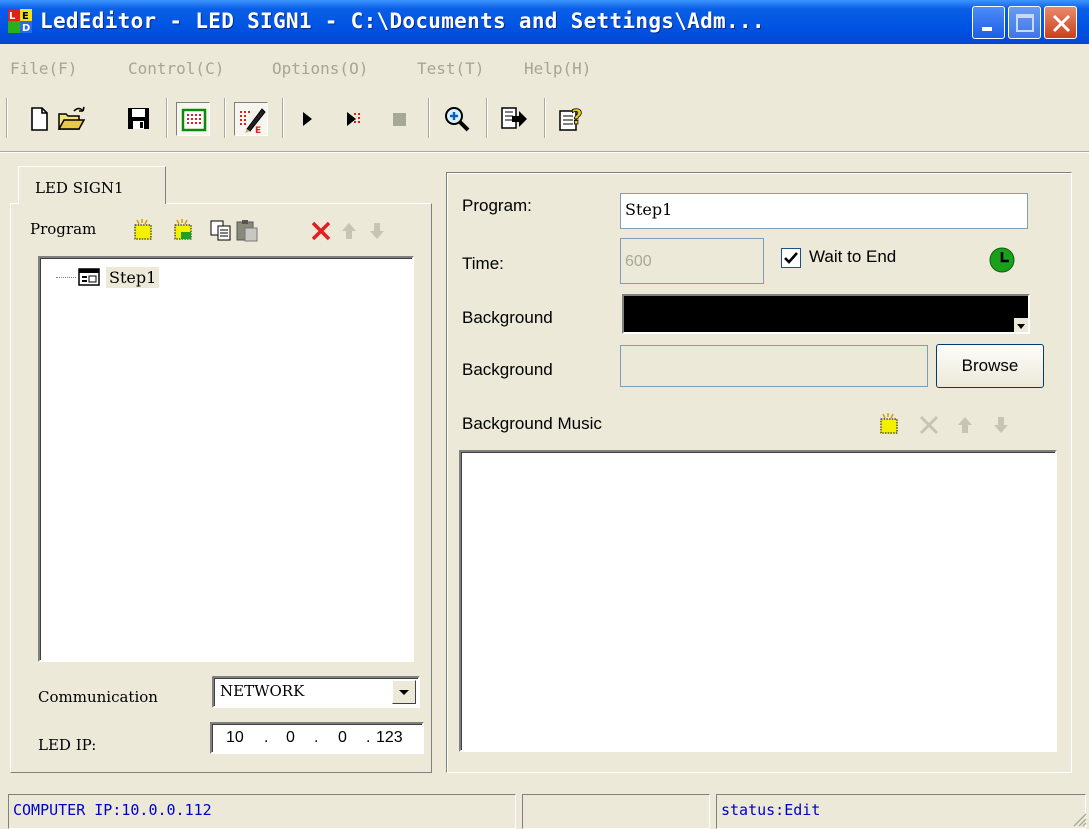  I want to click on menu-control: Control(C), so click(176, 68).